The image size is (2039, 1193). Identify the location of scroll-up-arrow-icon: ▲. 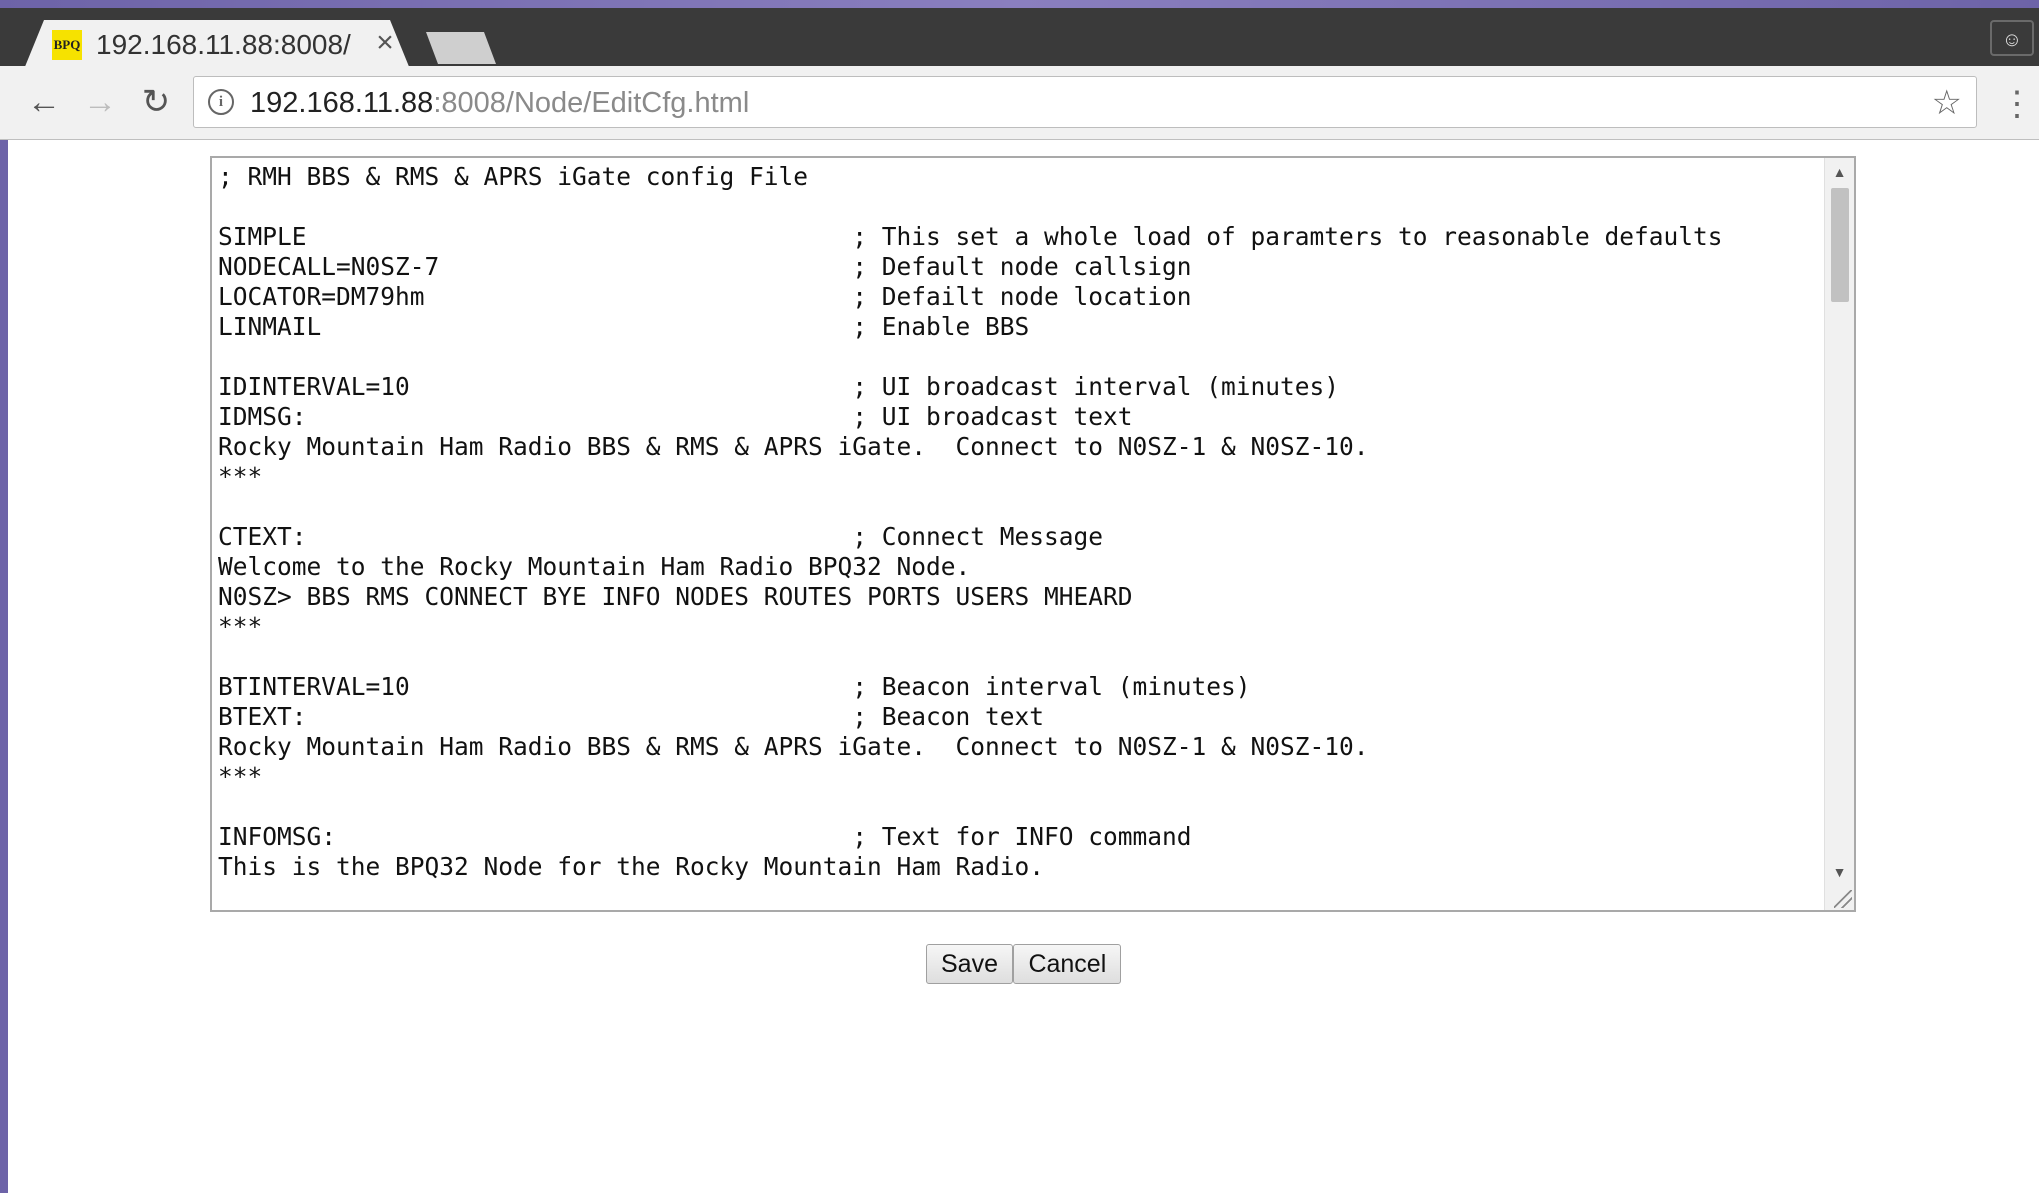
(1839, 172).